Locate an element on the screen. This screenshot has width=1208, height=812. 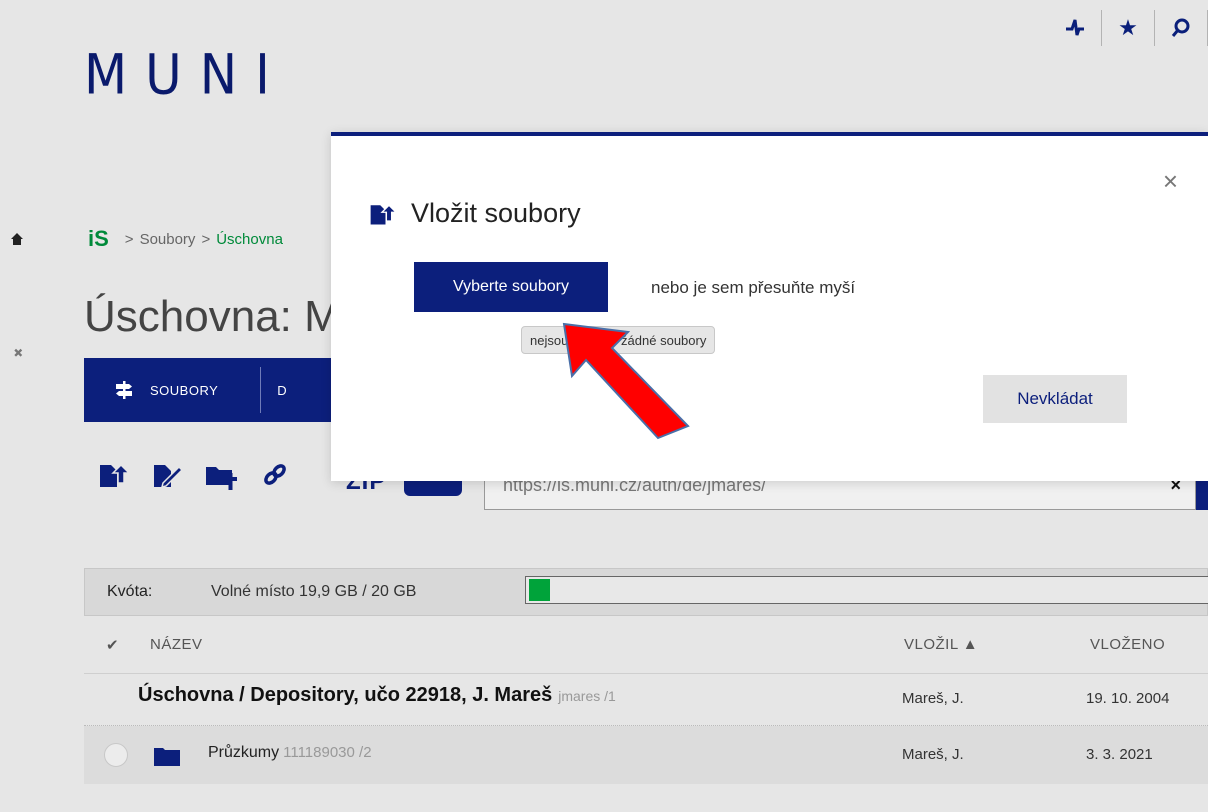
quota-bar: Kvóta: Volné místo 19,9 GB / 20 GB is located at coordinates (646, 592).